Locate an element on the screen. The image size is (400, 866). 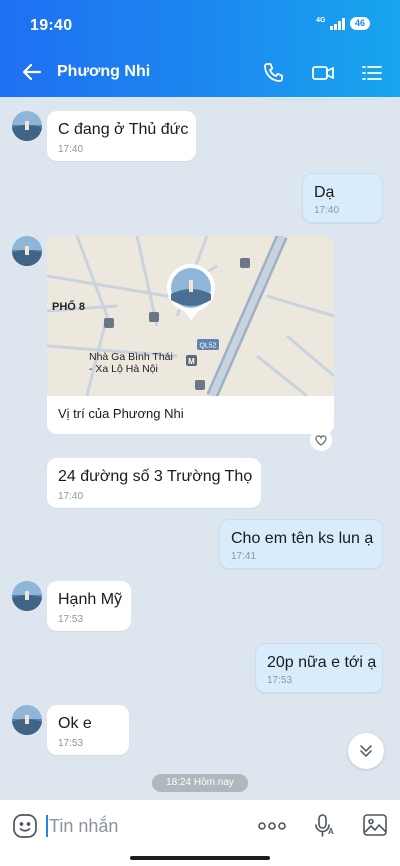
message-bubble-incoming: Ok e 17:53 is located at coordinates (88, 730).